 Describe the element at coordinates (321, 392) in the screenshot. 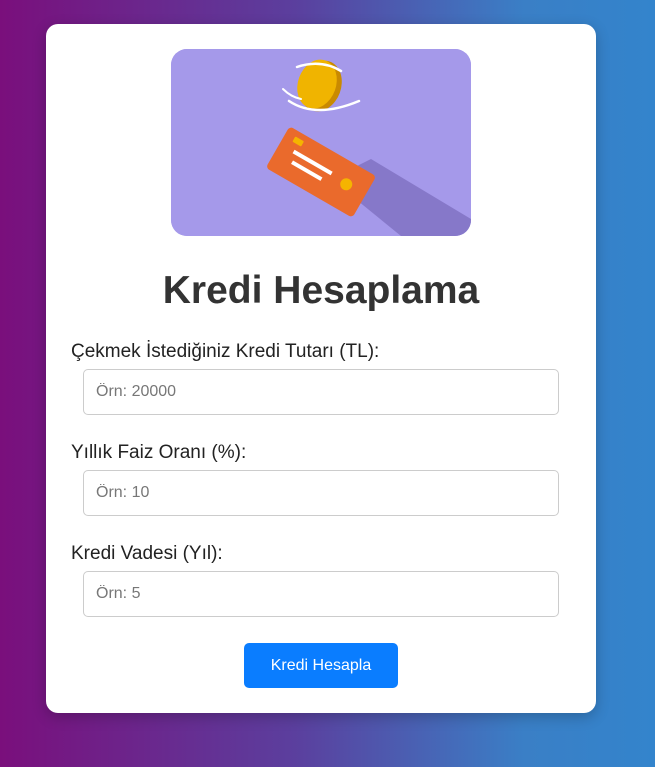

I see `amount-input` at that location.